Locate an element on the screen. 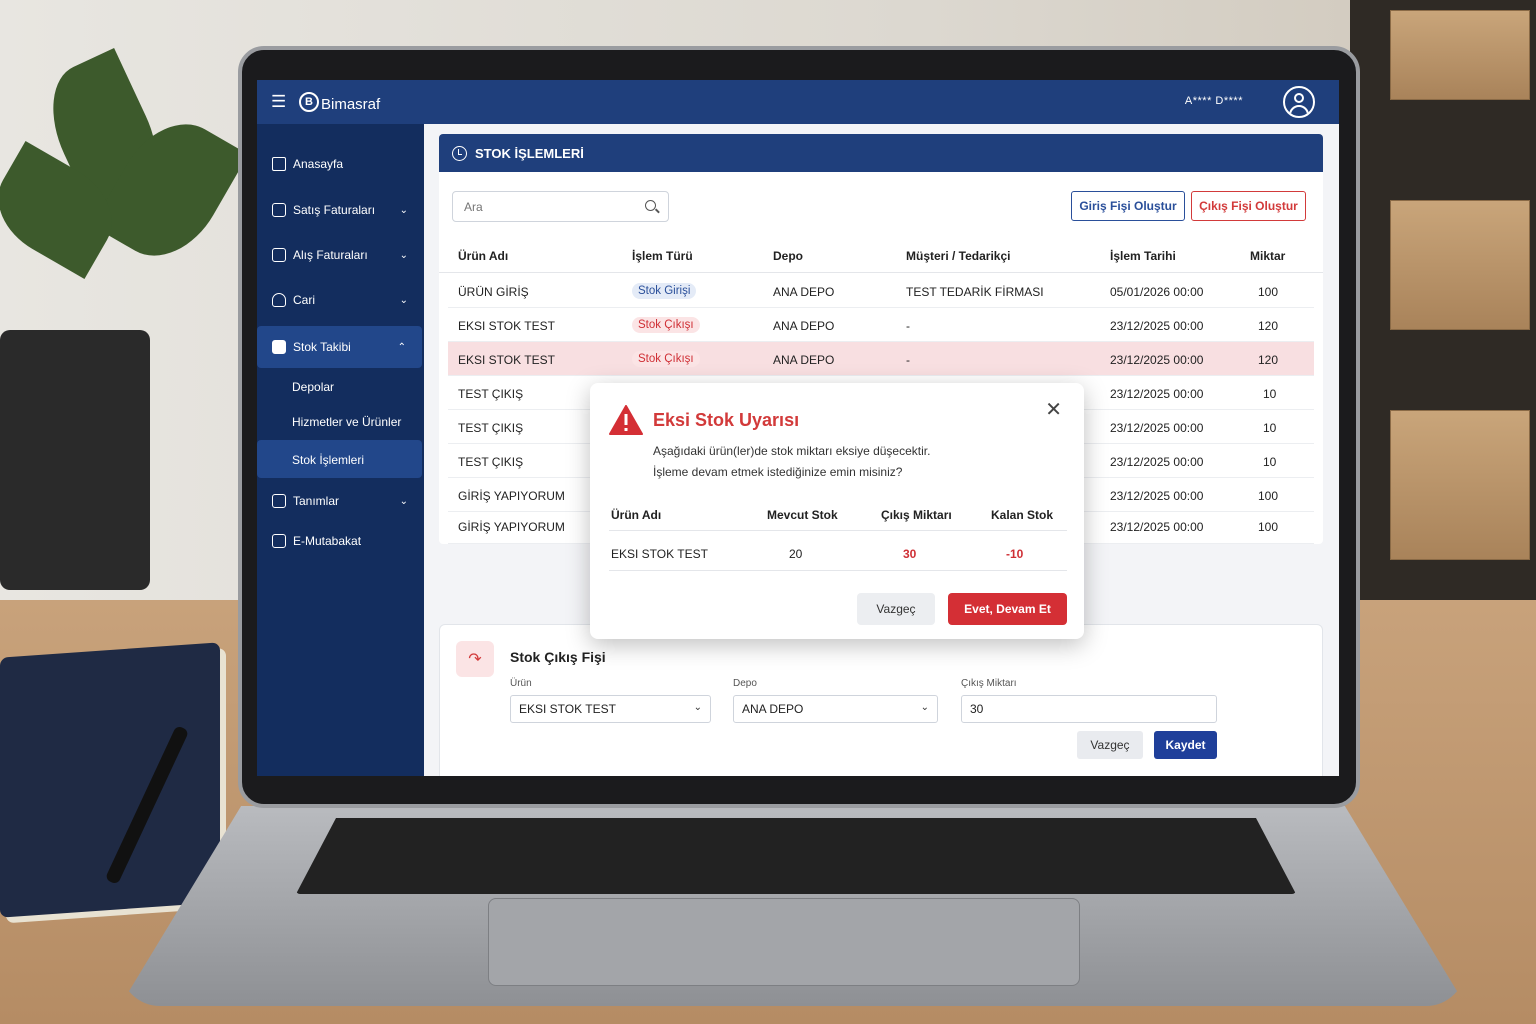 This screenshot has height=1024, width=1536. box-icon is located at coordinates (279, 347).